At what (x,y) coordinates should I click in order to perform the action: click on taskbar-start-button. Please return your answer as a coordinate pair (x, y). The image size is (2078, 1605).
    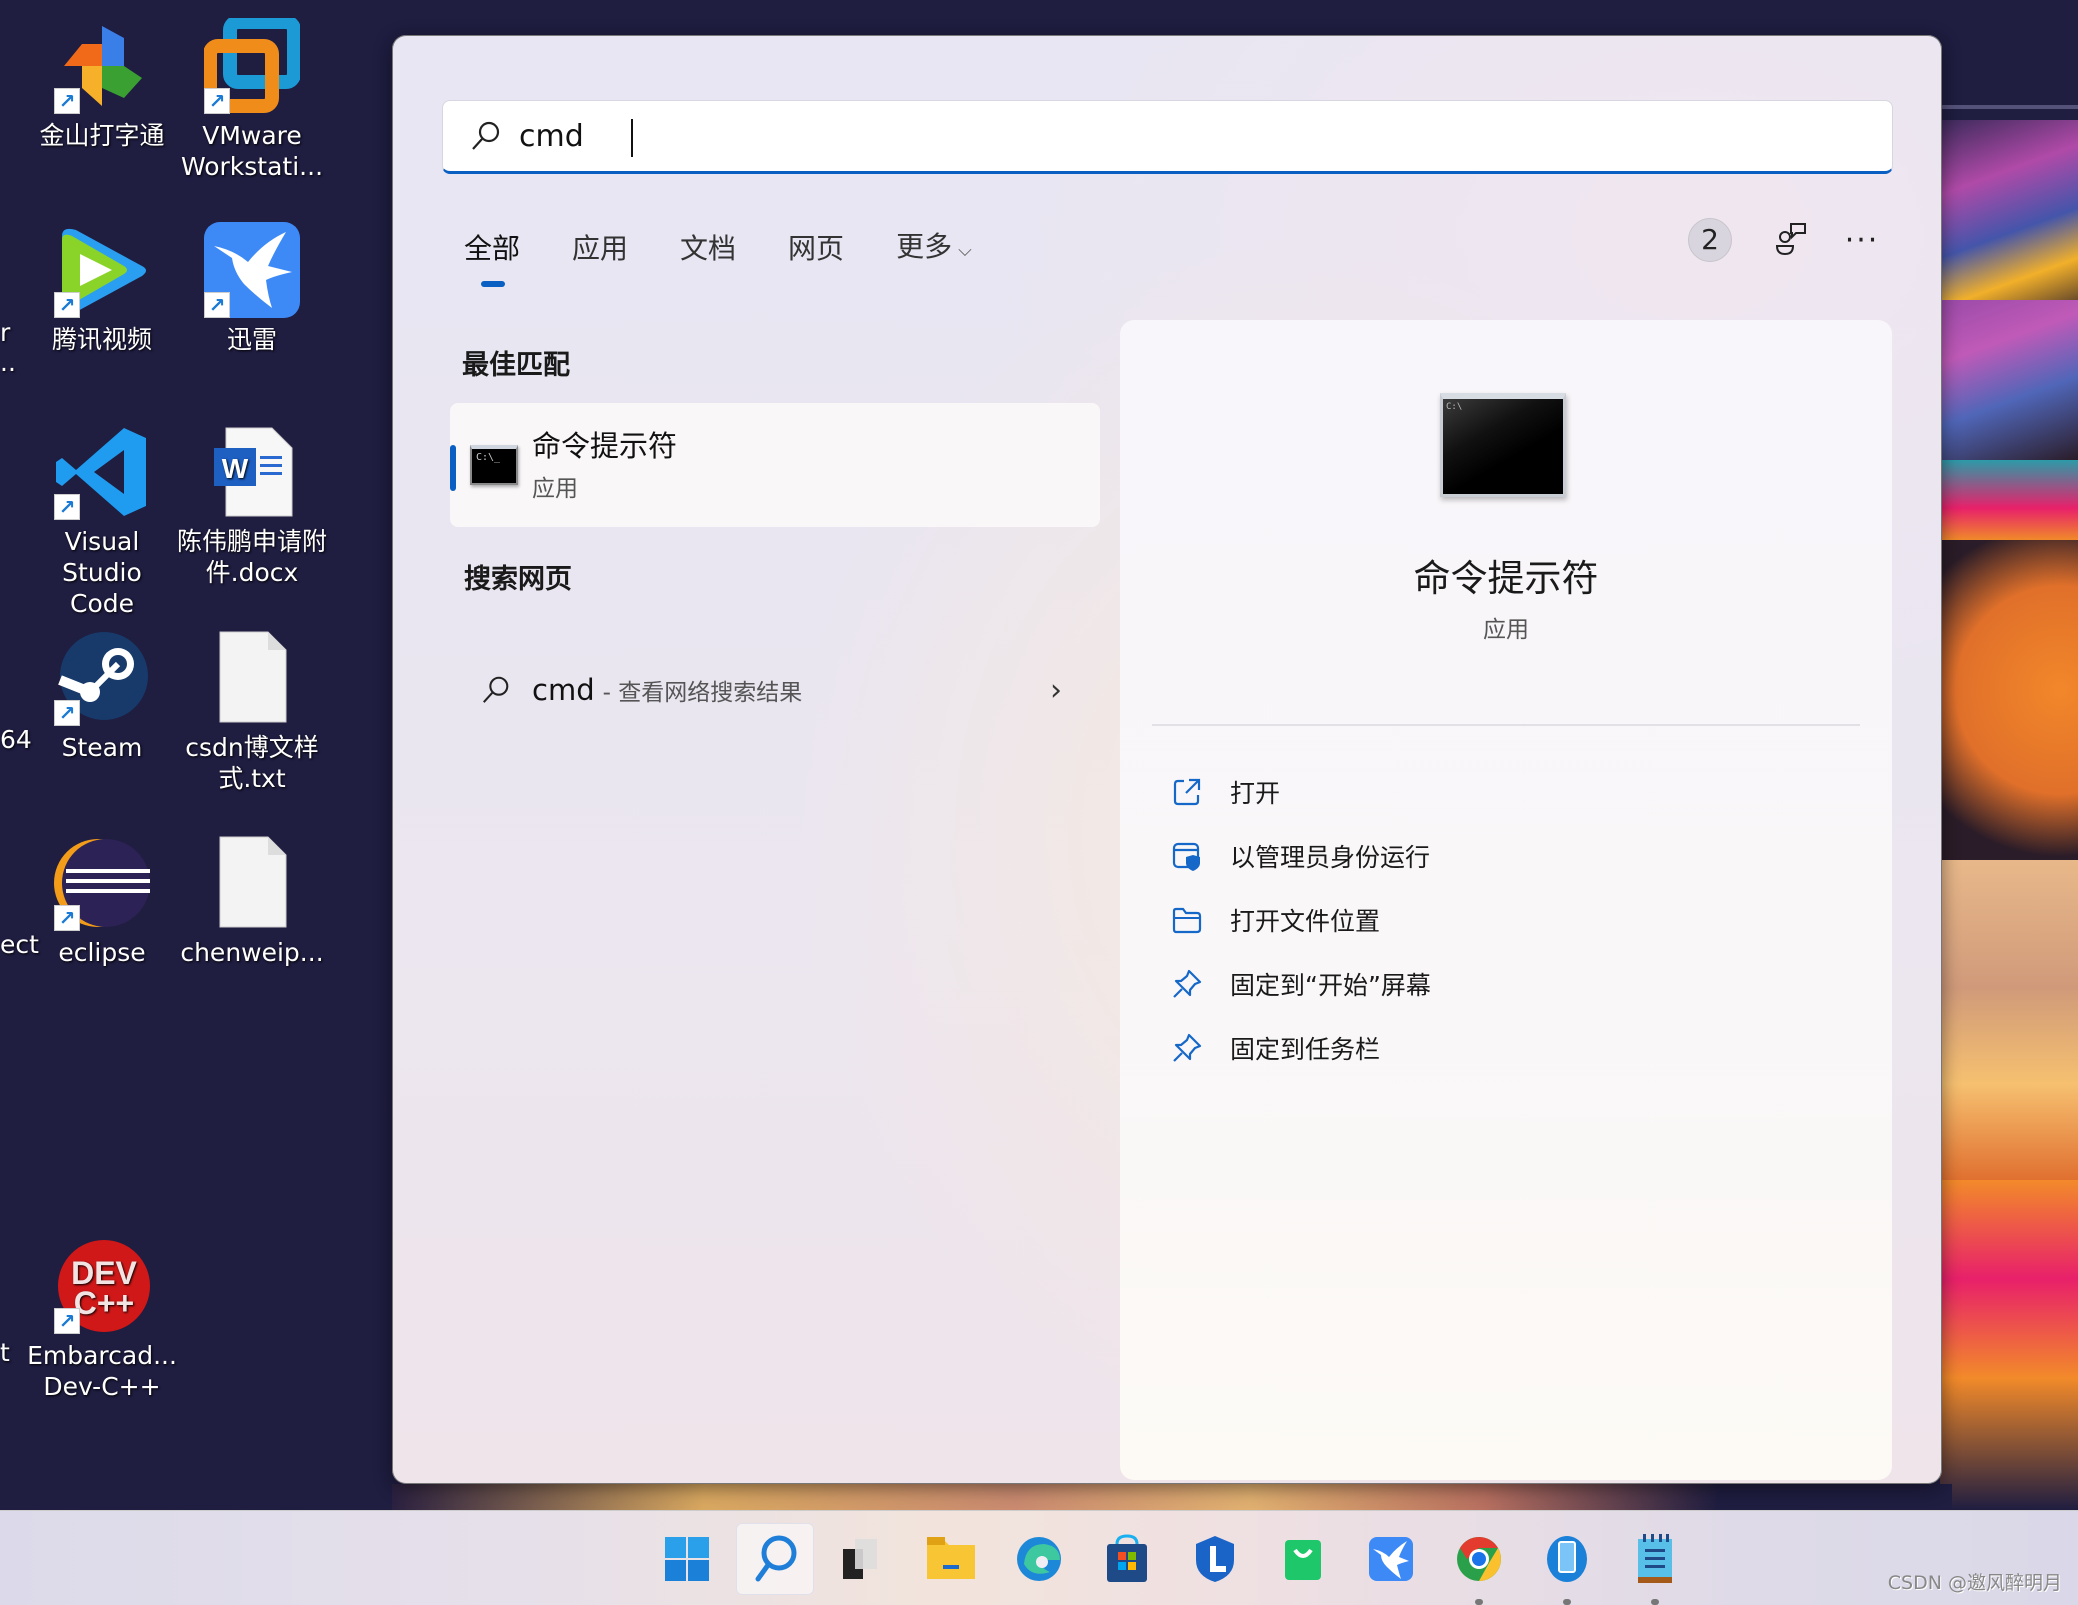
    Looking at the image, I should click on (687, 1559).